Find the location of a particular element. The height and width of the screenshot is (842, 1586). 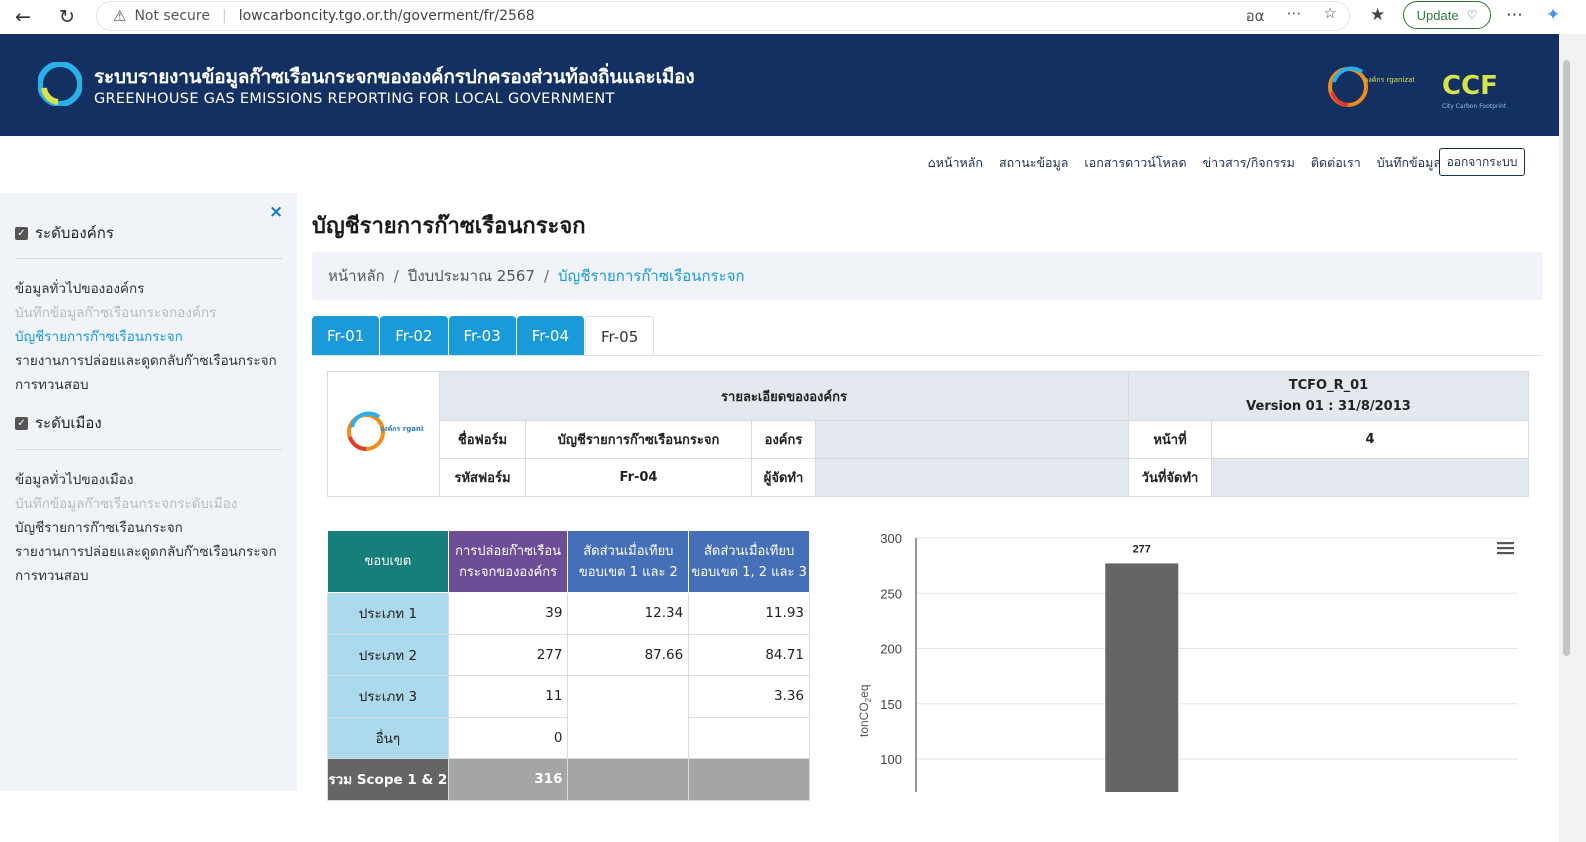

menu-dots-icon: ⋯ is located at coordinates (1514, 15).